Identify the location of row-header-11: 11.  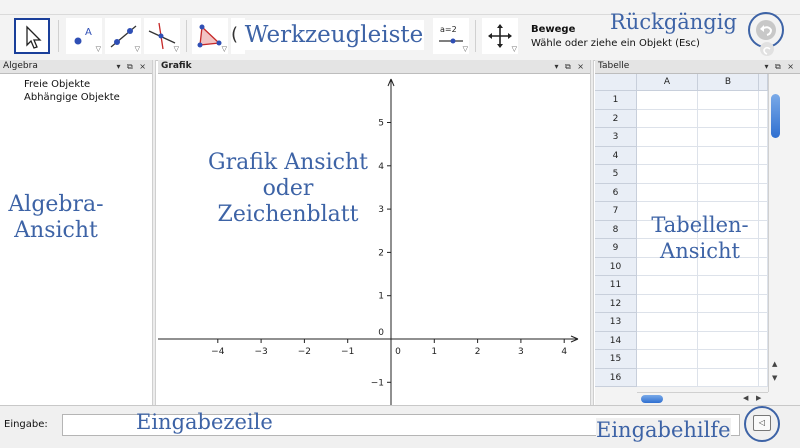
(616, 285).